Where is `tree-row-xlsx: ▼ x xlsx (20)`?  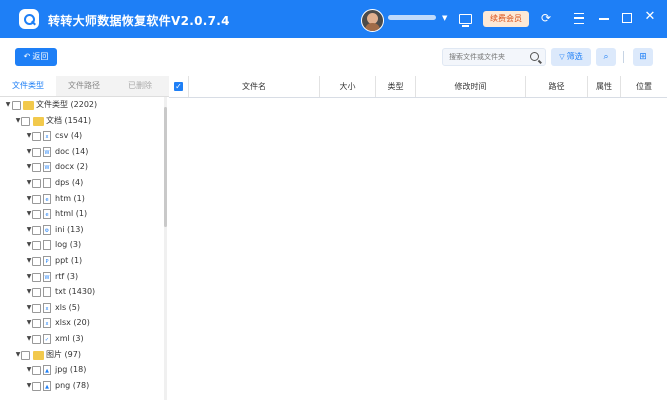
tree-row-xlsx: ▼ x xlsx (20) is located at coordinates (81, 323).